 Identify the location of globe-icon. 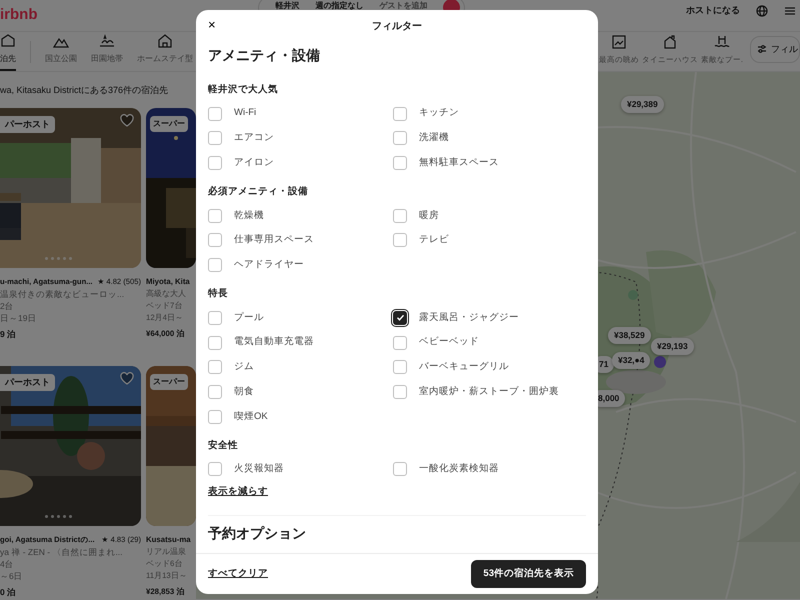
(762, 10).